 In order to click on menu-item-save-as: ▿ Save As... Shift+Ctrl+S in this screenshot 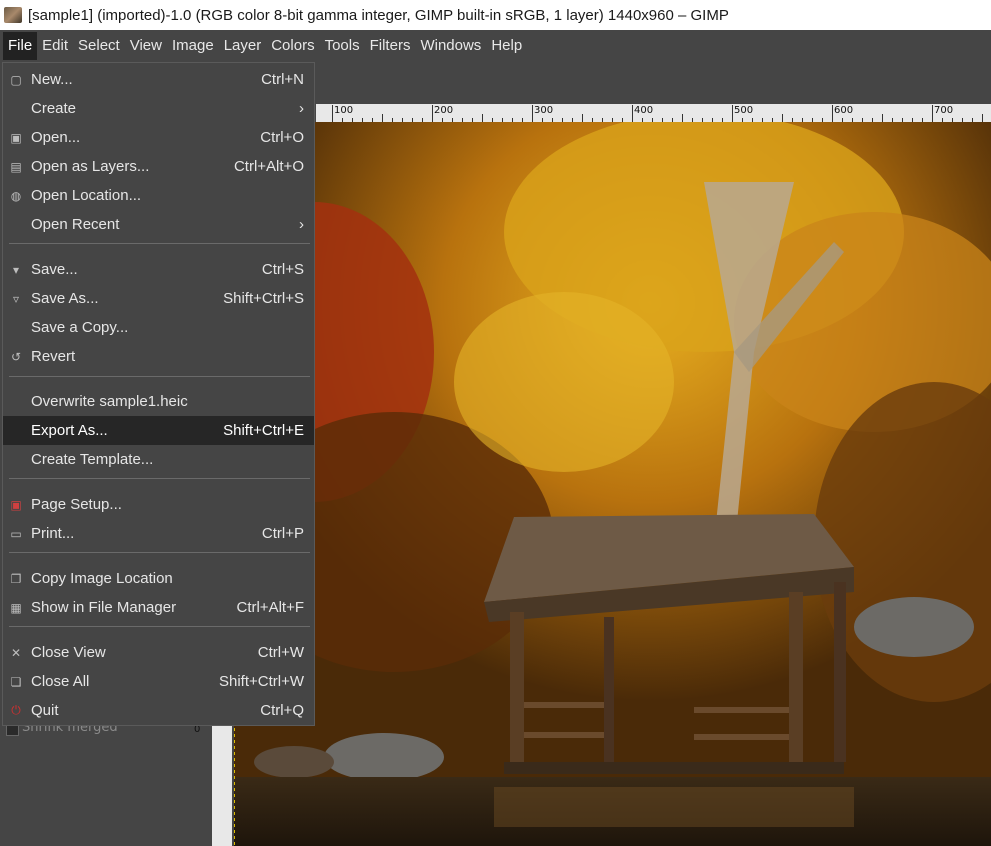, I will do `click(158, 298)`.